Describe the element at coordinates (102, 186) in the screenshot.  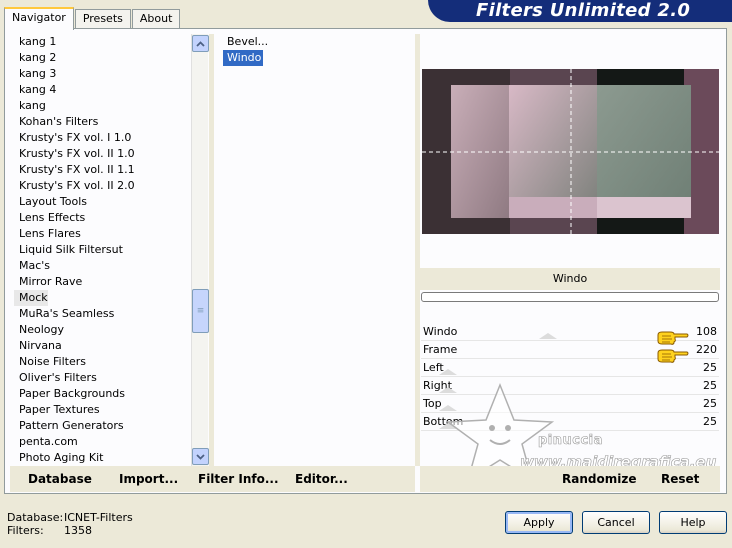
I see `category-item: Krusty's FX vol. II 2.0` at that location.